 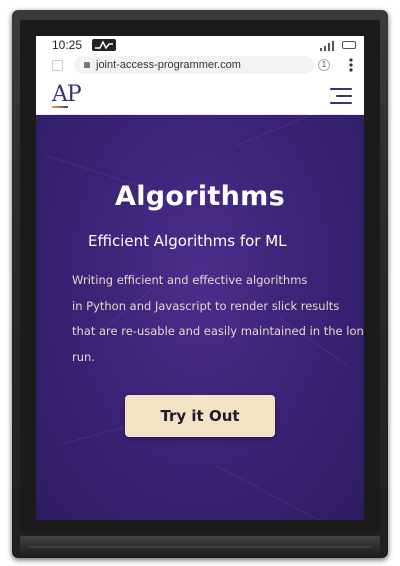 I want to click on status-time: 10:25, so click(x=67, y=45).